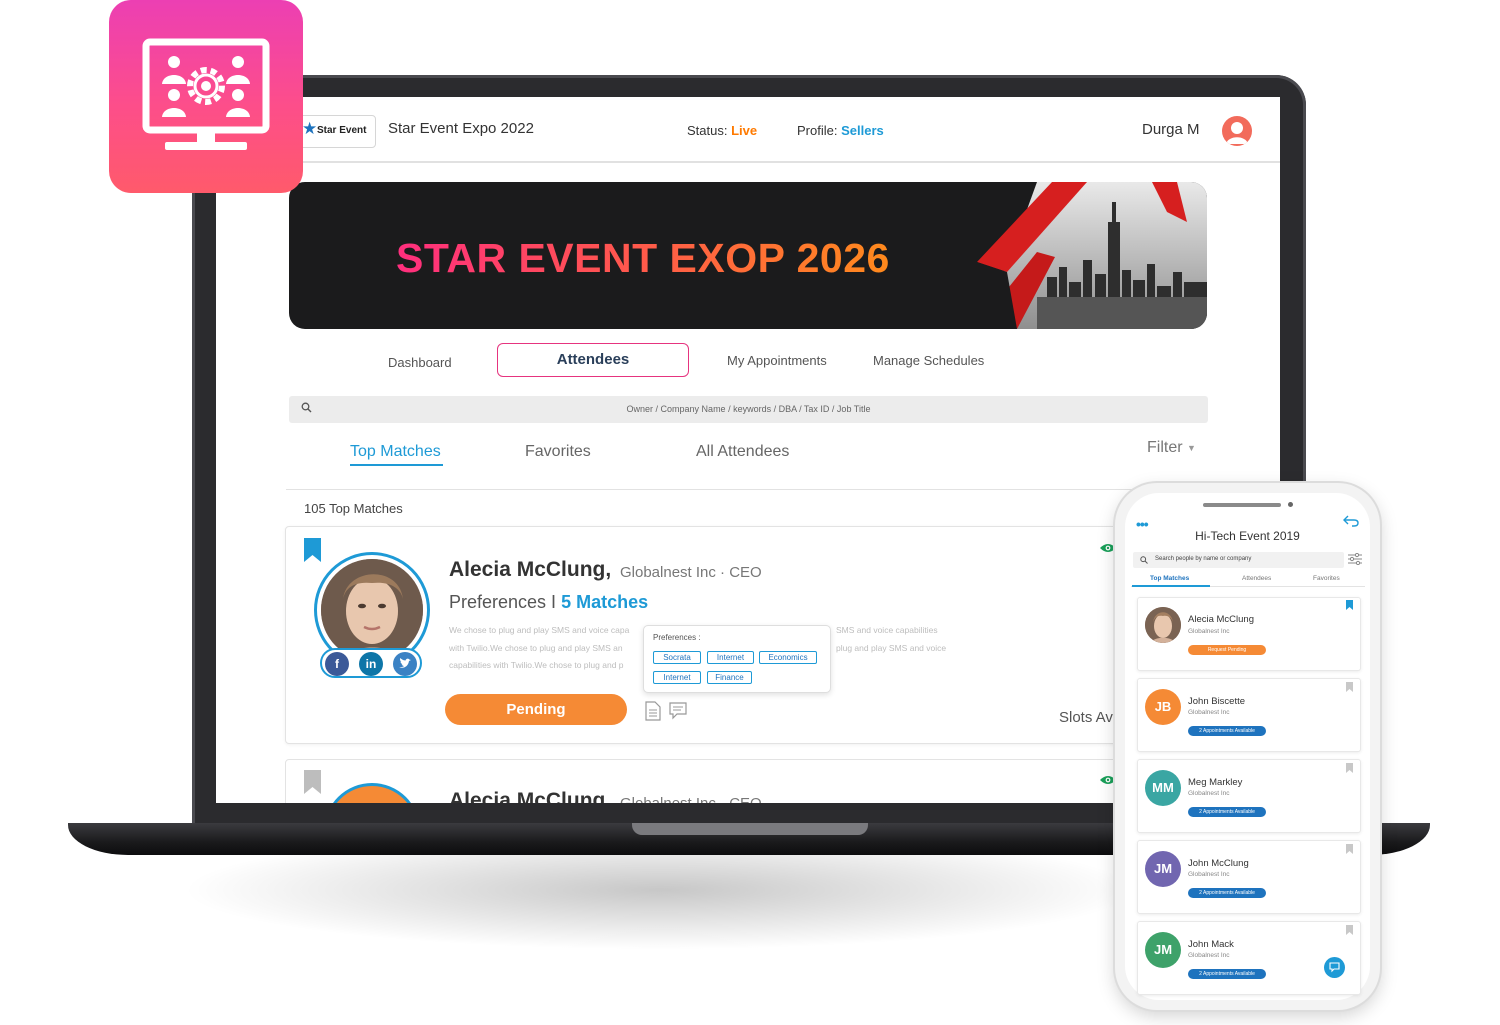 This screenshot has width=1500, height=1025. What do you see at coordinates (862, 130) in the screenshot?
I see `profile-value: Sellers` at bounding box center [862, 130].